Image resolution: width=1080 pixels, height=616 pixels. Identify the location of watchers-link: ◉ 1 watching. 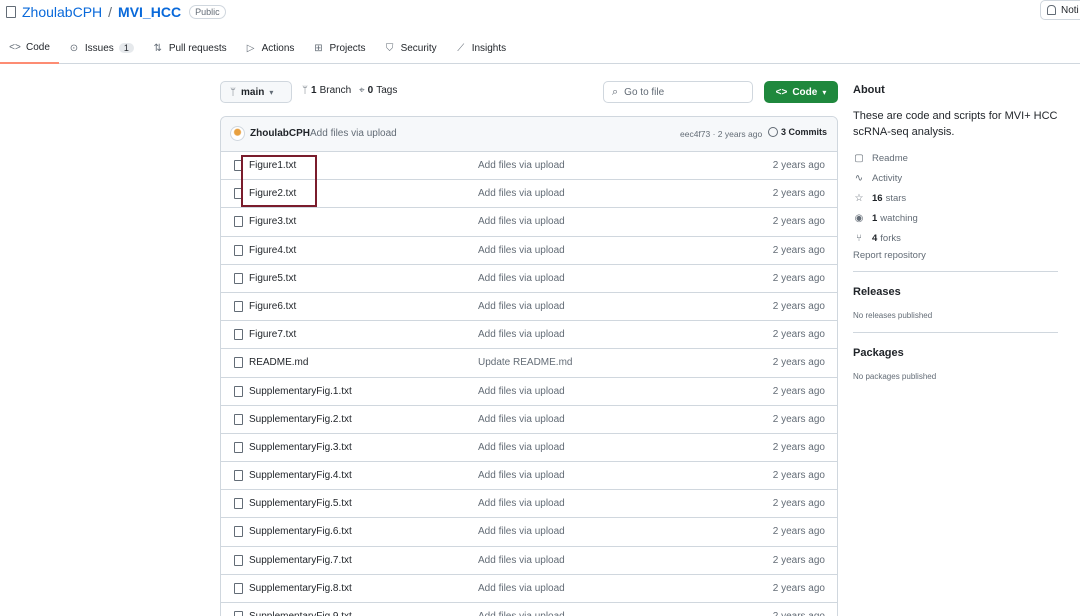
(955, 218).